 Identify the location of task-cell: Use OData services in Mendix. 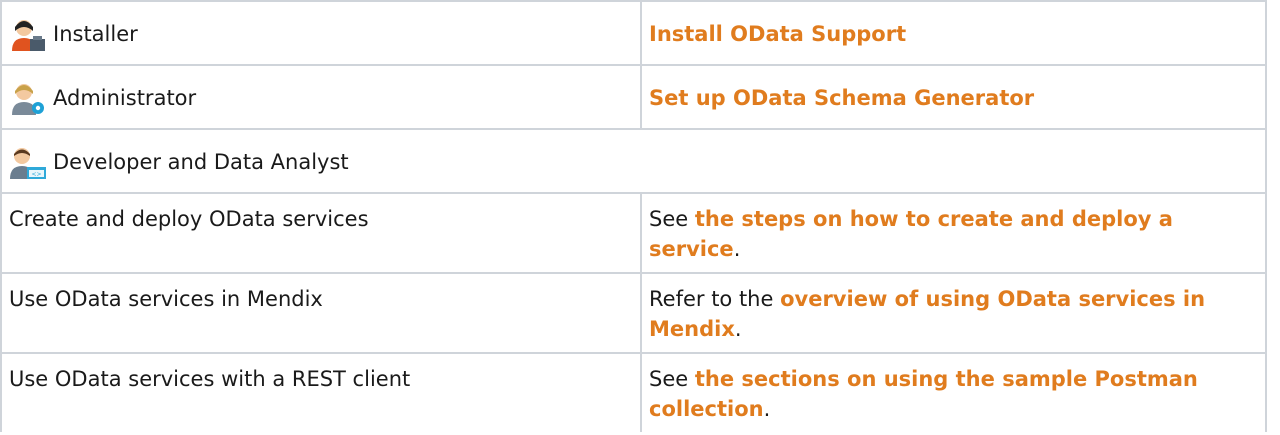
(321, 313).